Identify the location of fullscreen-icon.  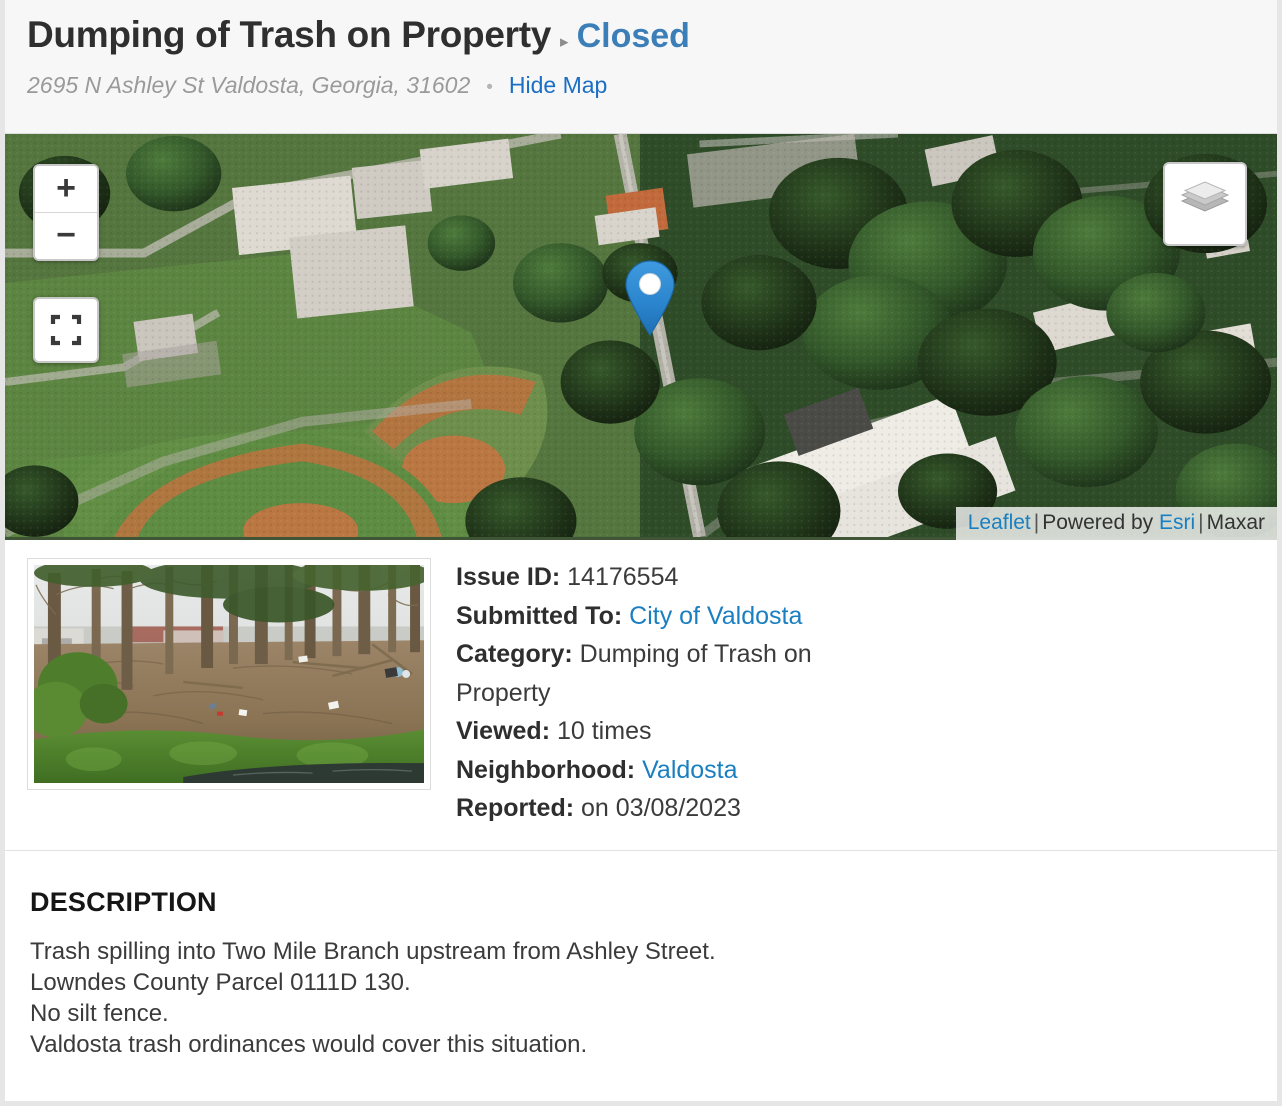
(66, 330).